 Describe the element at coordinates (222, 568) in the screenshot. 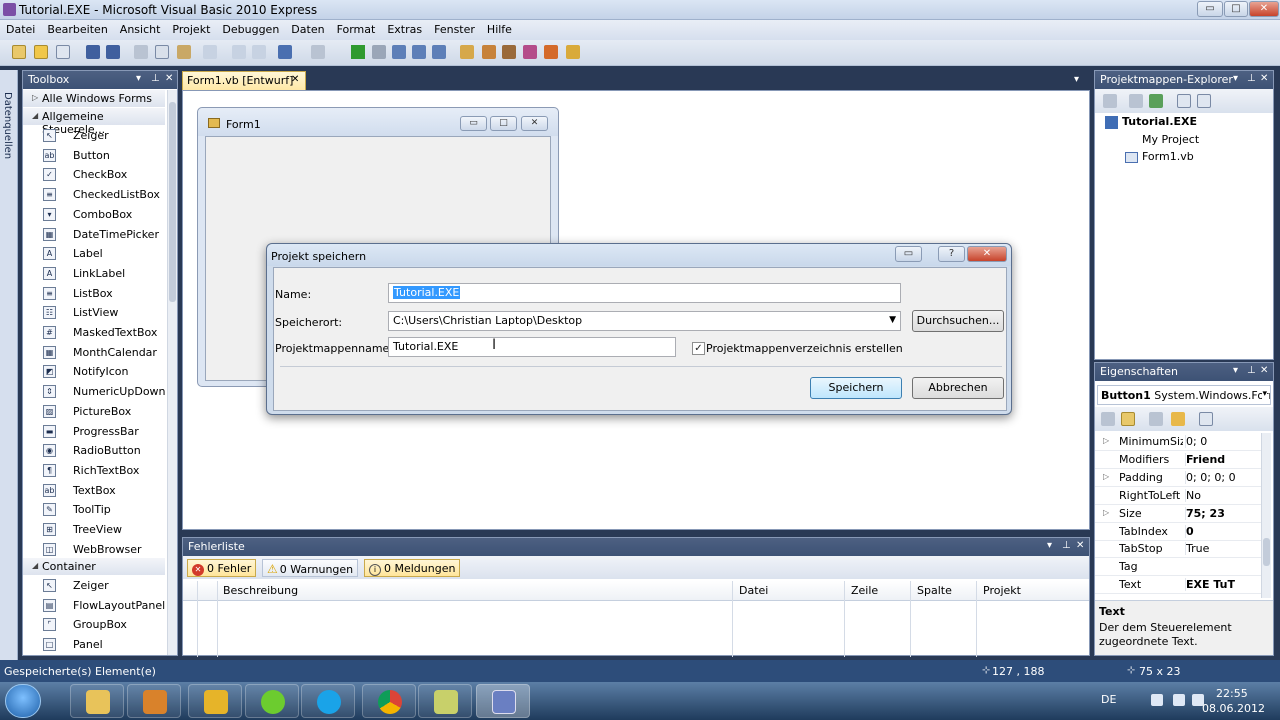

I see `errors-filter-button: ✕ 0 Fehler` at that location.